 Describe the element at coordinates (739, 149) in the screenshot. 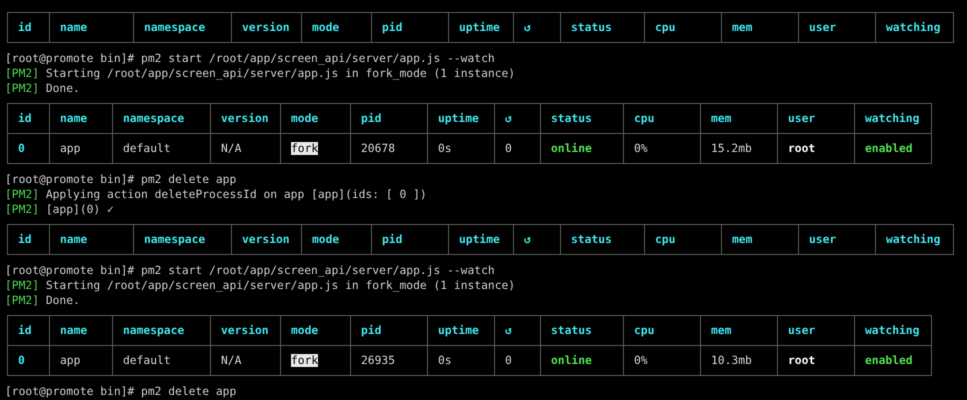

I see `table-cell: 15.2mb` at that location.